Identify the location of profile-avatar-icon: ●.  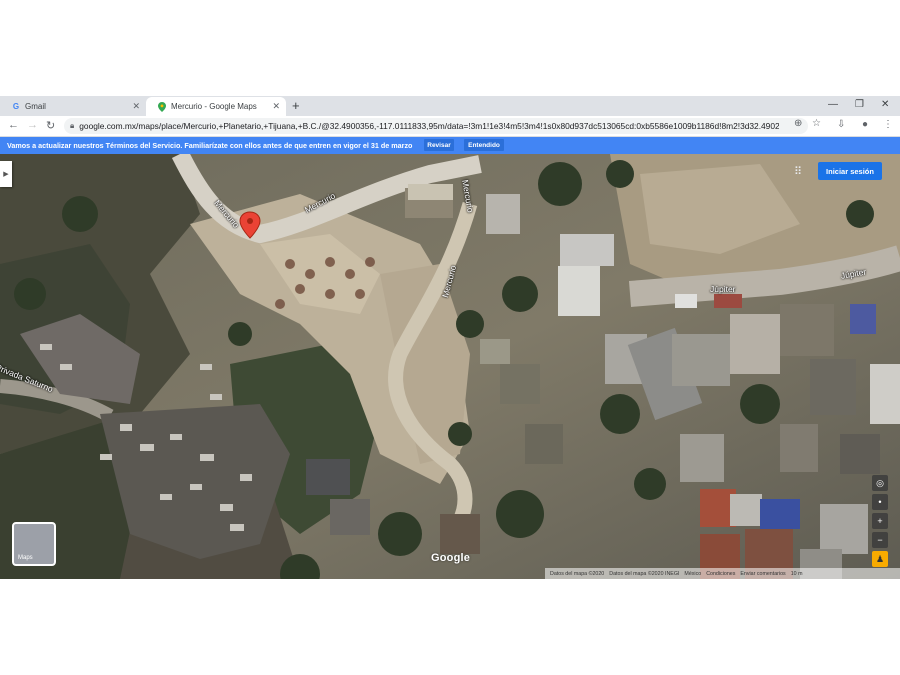
(865, 124).